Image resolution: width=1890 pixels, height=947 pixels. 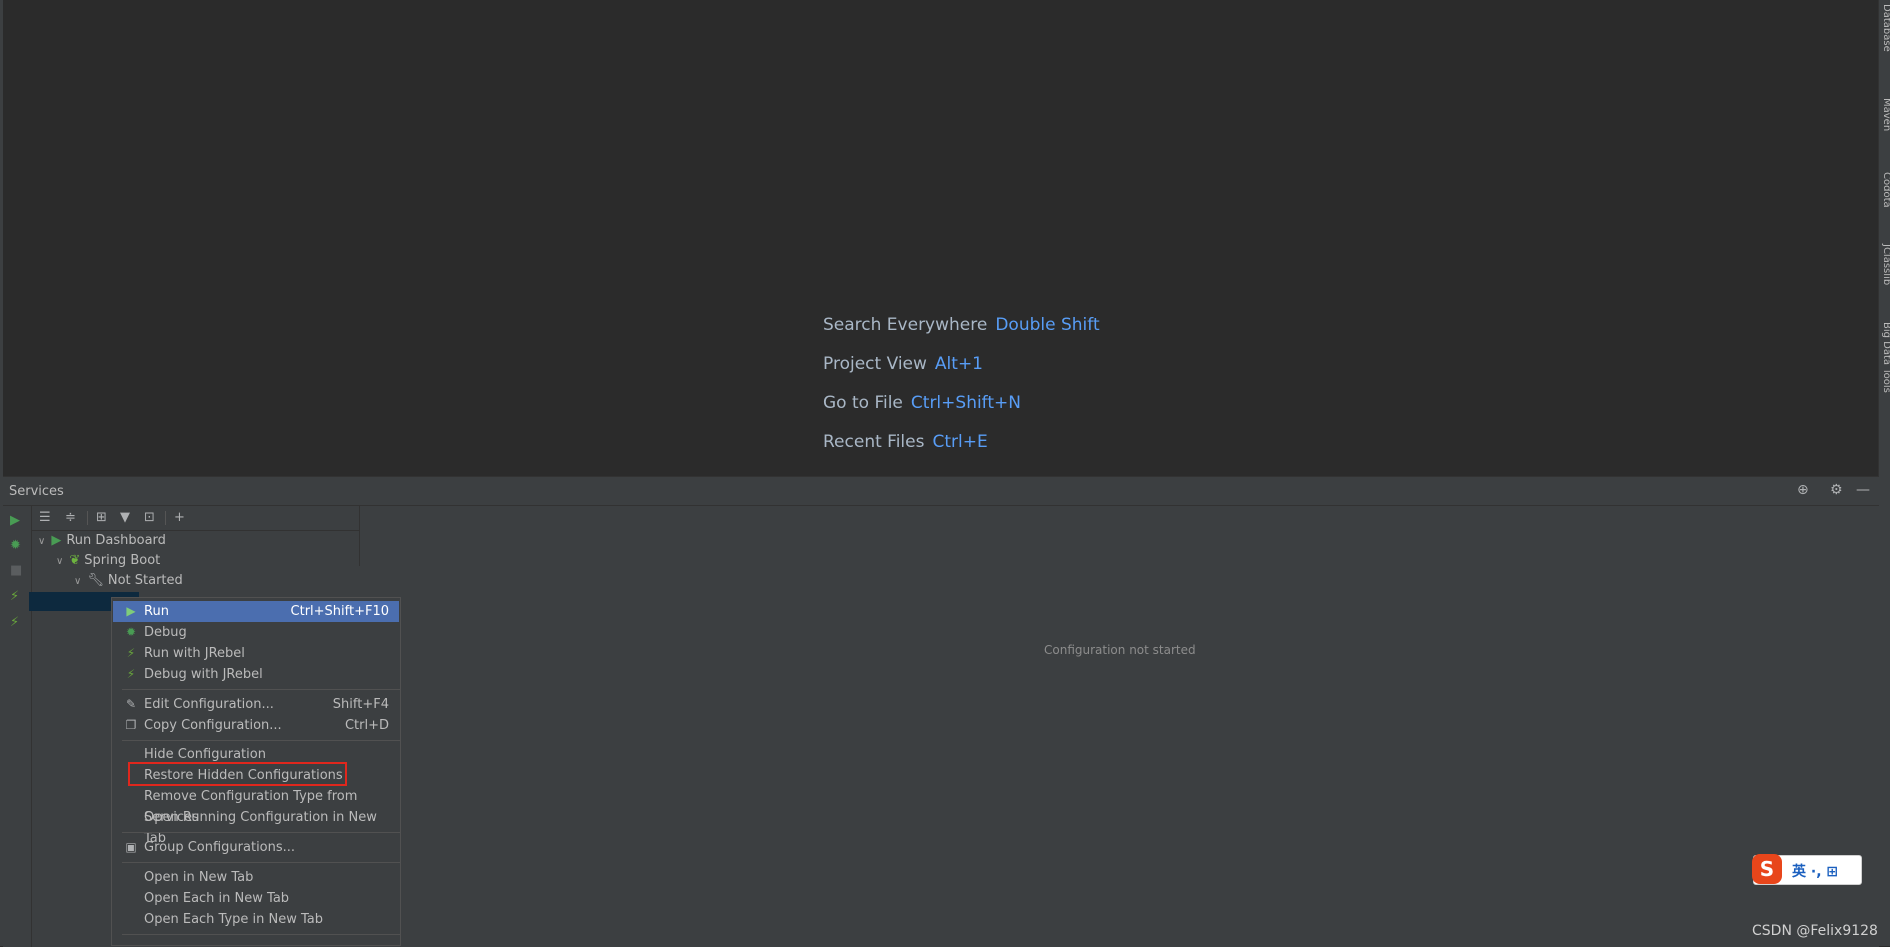 I want to click on debug-icon: ✹, so click(x=15, y=545).